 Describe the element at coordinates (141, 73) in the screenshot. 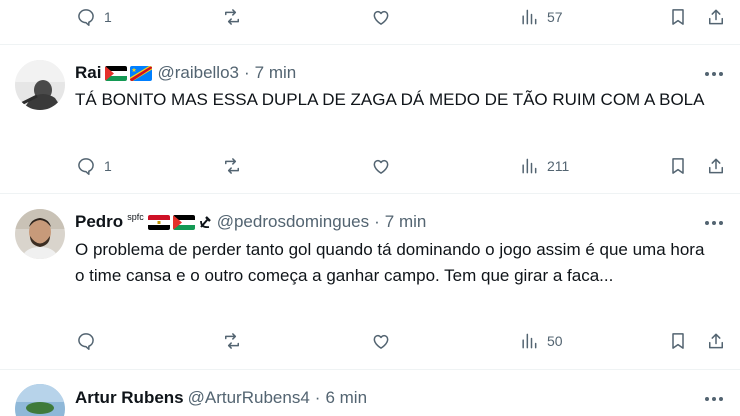

I see `dr-congo-flag-icon` at that location.